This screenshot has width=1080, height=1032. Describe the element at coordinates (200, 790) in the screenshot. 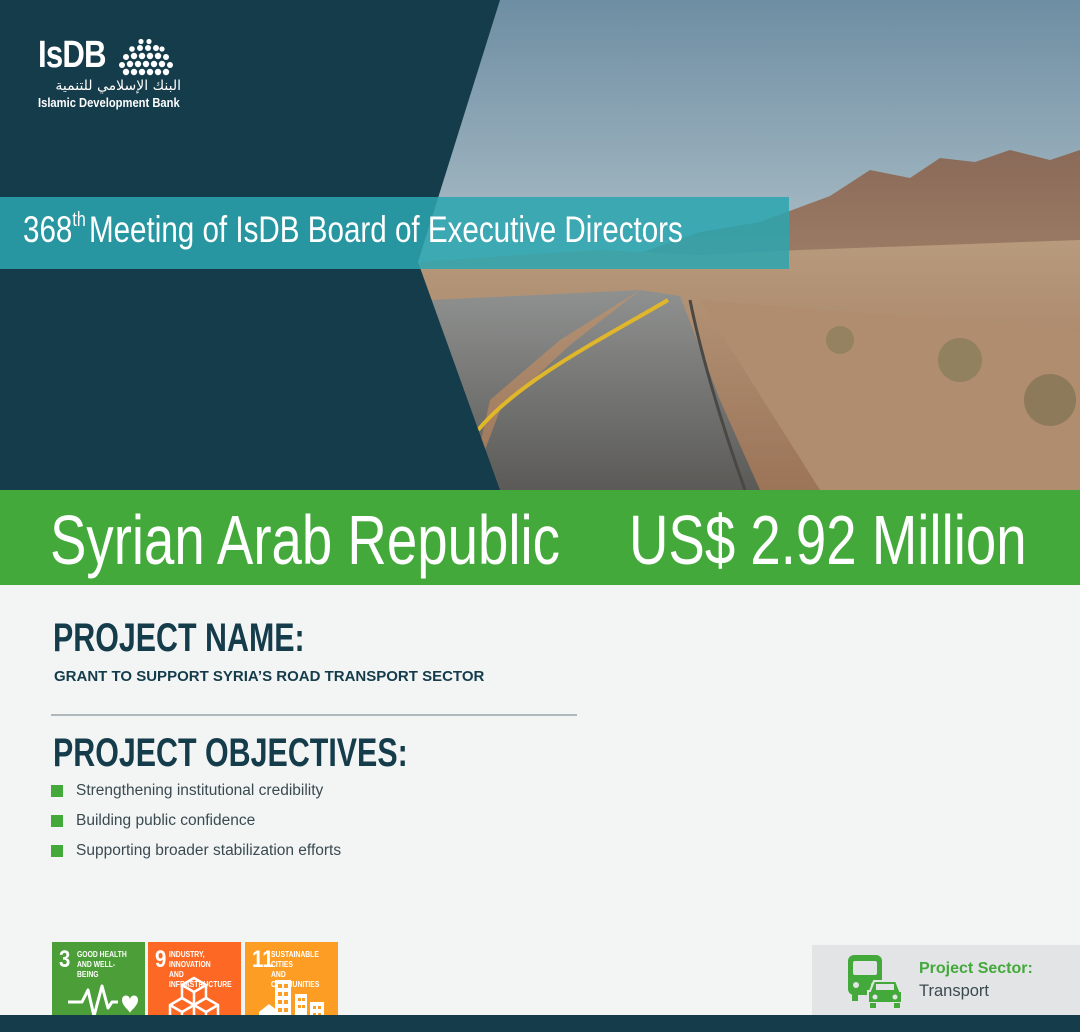

I see `objective-text: Strengthening institutional credibility` at that location.